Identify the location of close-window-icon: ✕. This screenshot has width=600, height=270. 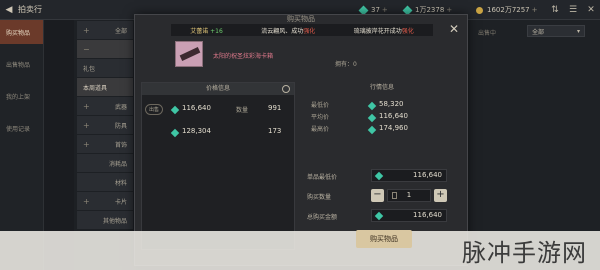
(591, 10).